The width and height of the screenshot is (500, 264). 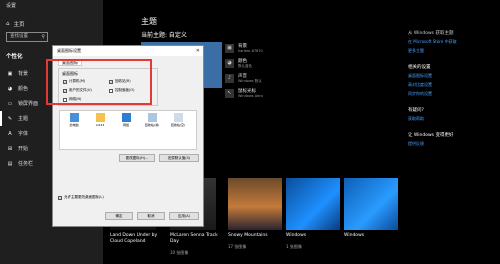 I want to click on nav-item-label: 主题, so click(x=23, y=119).